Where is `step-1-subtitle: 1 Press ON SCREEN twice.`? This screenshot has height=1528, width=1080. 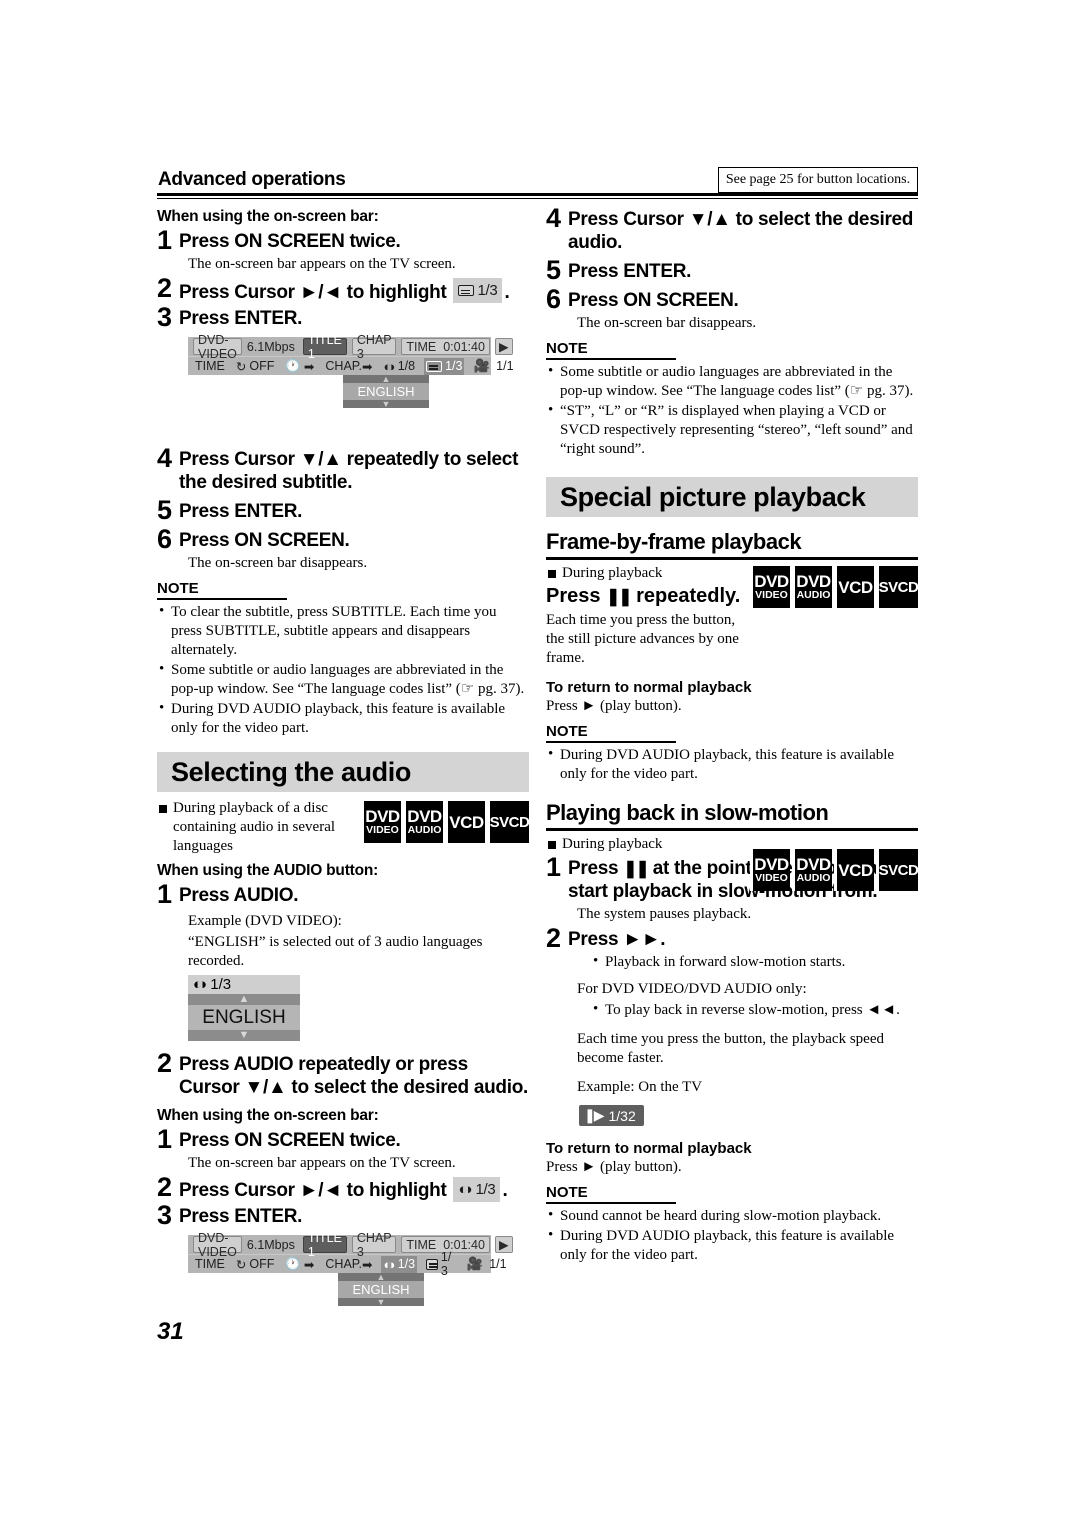
step-1-subtitle: 1 Press ON SCREEN twice. is located at coordinates (343, 240).